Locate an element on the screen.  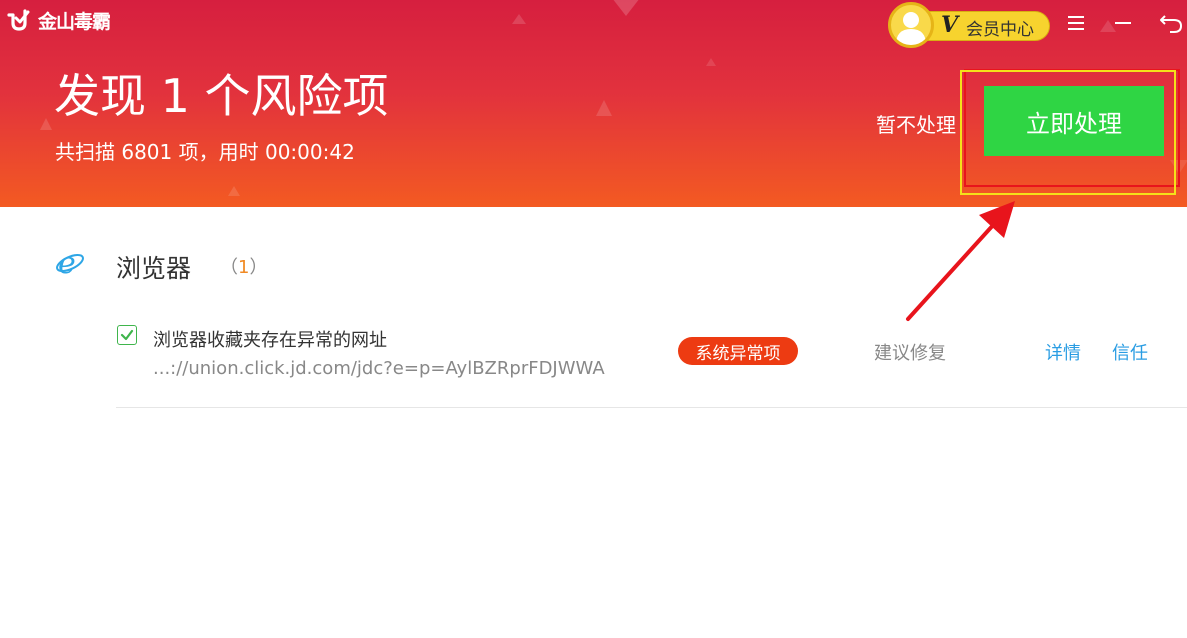
app-name: 金山毒霸 is located at coordinates (74, 21).